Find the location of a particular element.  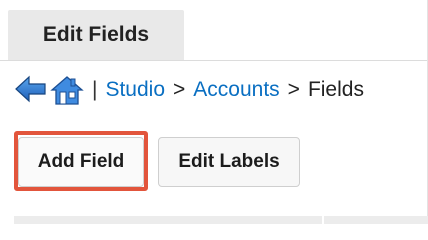

home-icon is located at coordinates (67, 90).